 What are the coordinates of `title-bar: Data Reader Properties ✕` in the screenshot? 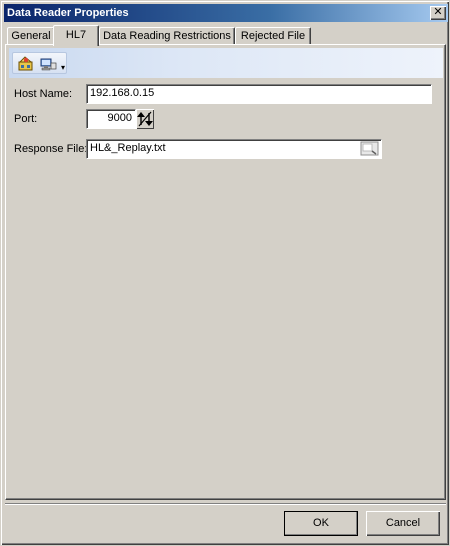 It's located at (226, 13).